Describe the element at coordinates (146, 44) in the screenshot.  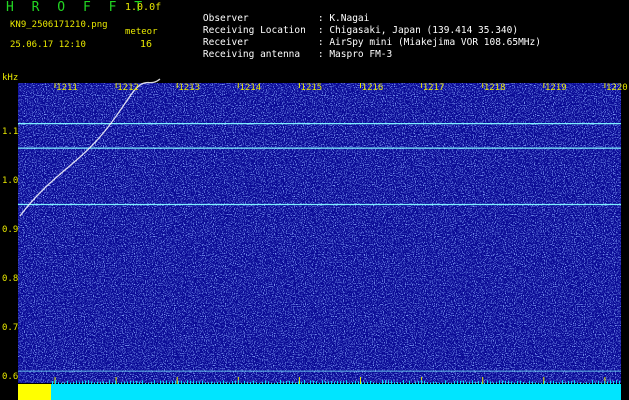
I see `meteor-count: 16` at that location.